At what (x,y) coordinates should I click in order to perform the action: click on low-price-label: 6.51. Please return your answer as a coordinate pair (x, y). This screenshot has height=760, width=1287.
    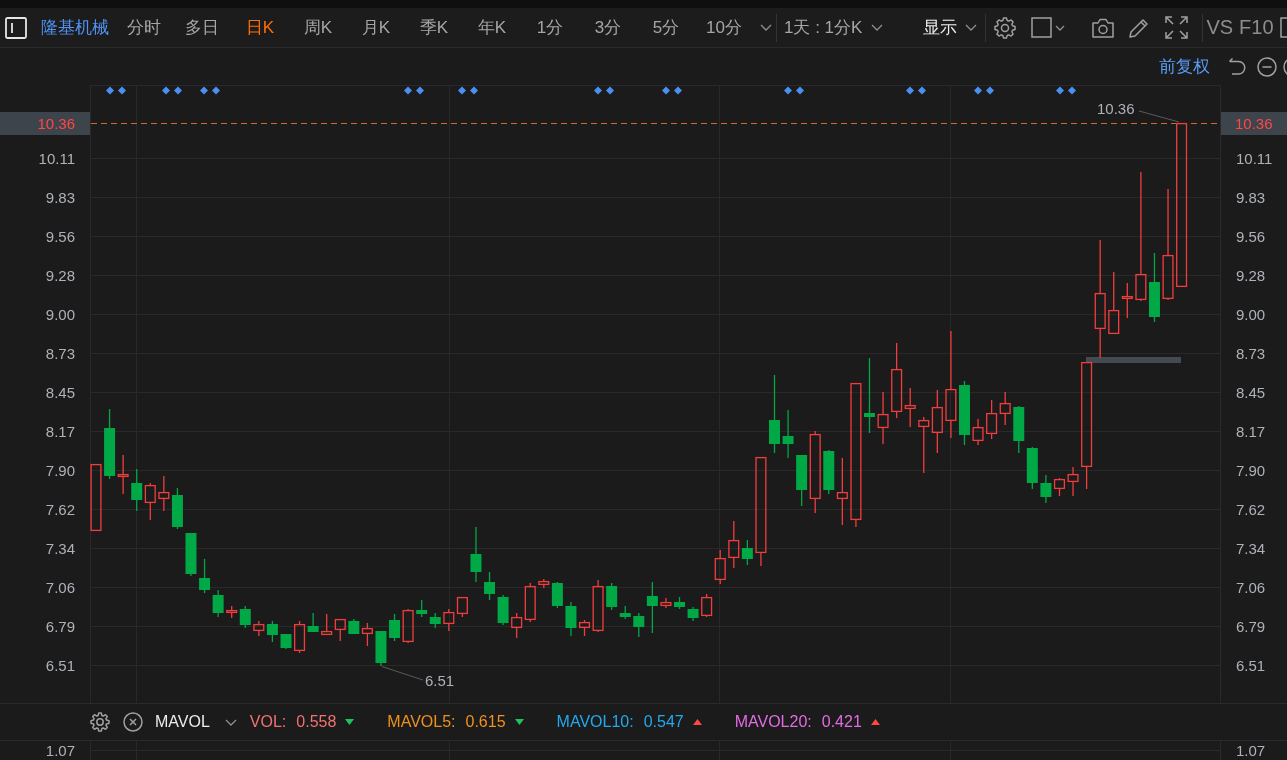
    Looking at the image, I should click on (440, 680).